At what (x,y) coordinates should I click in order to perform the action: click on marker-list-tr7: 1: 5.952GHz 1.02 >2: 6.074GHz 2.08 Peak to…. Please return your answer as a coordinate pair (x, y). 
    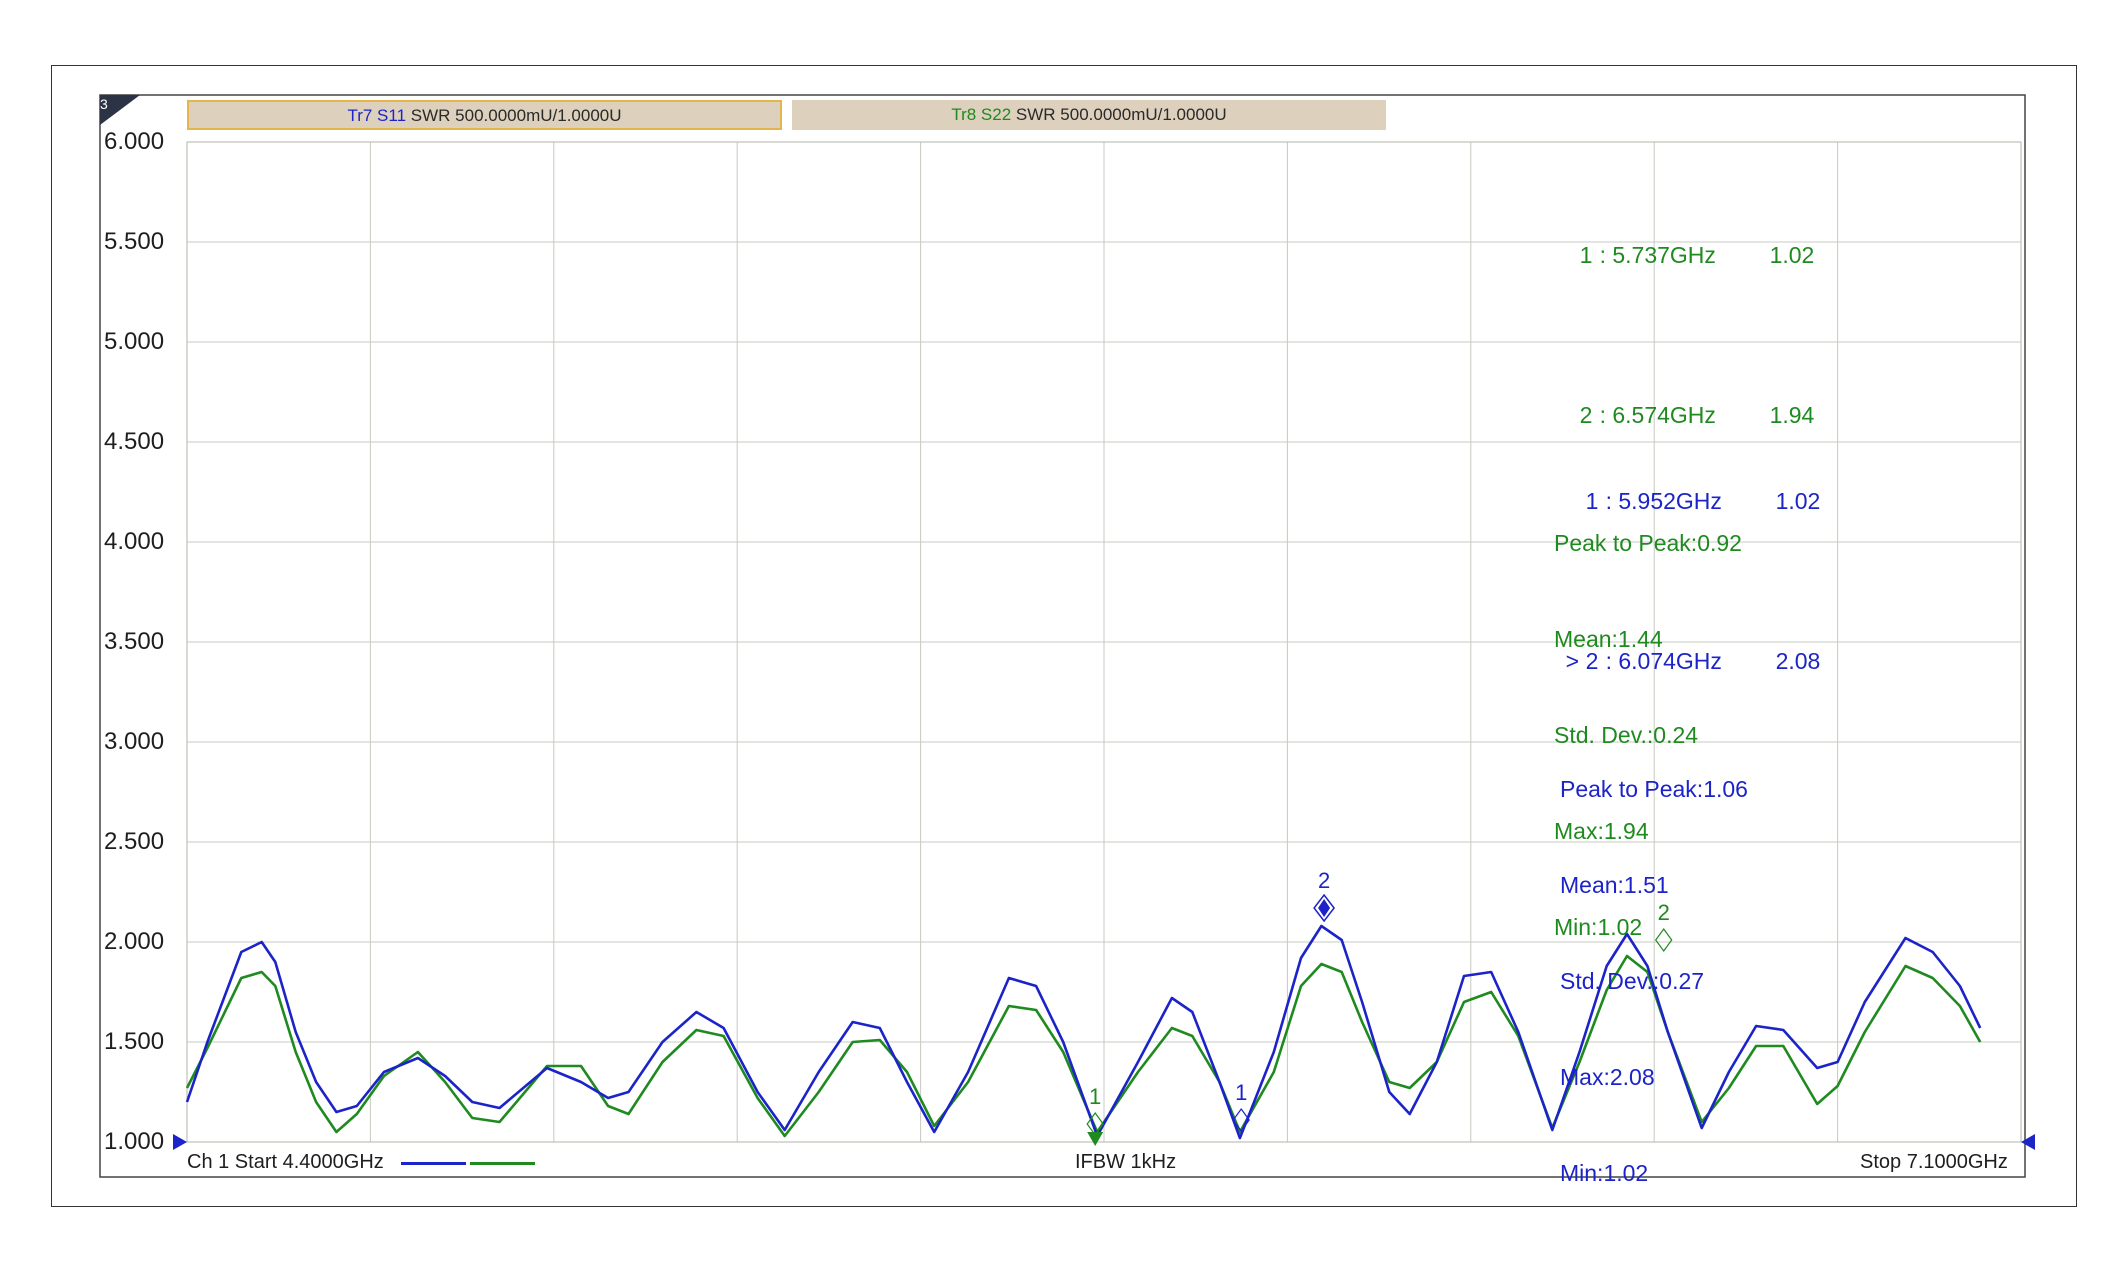
    Looking at the image, I should click on (1680, 805).